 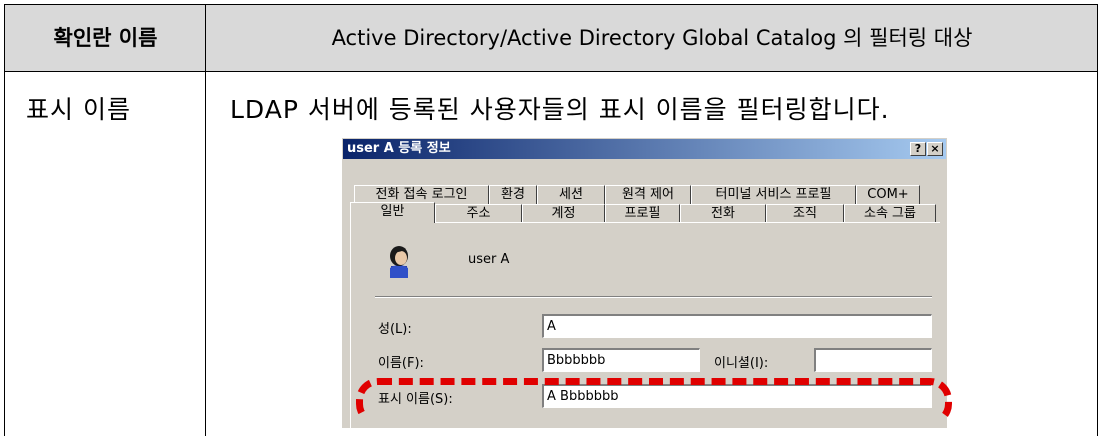 I want to click on help-button: ?, so click(x=918, y=149).